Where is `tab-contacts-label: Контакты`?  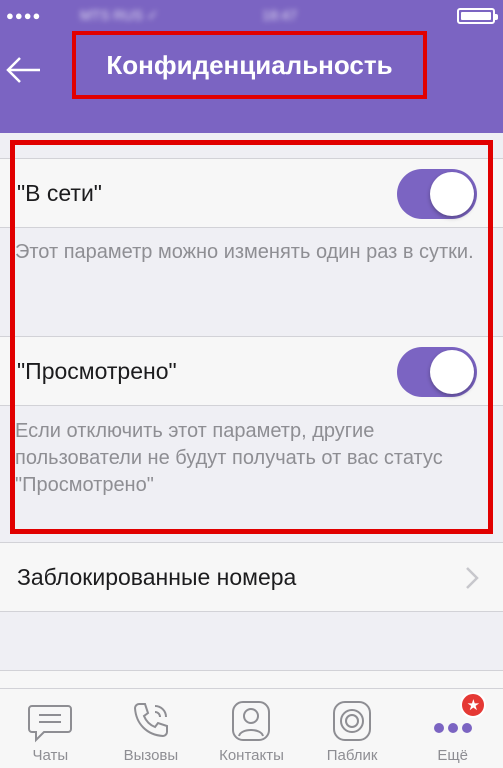 tab-contacts-label: Контакты is located at coordinates (251, 755).